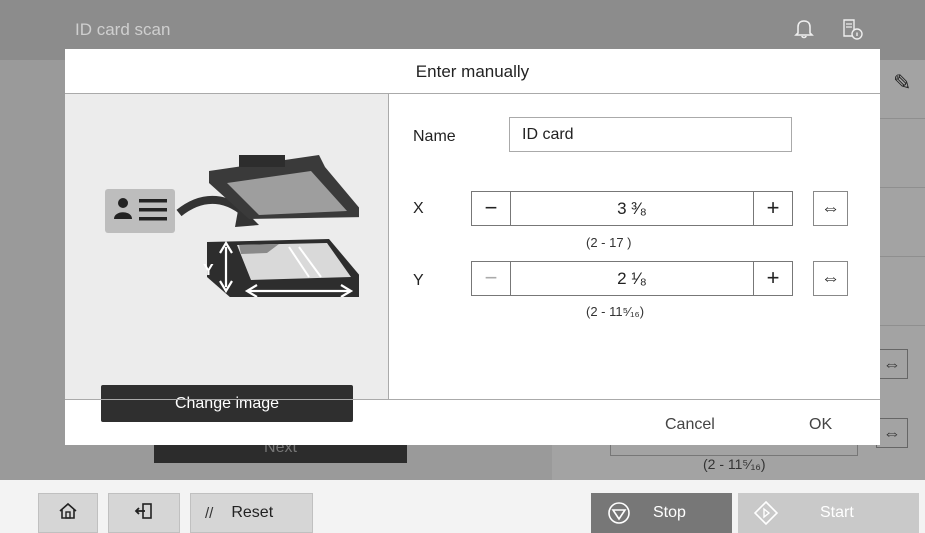 This screenshot has height=533, width=925. Describe the element at coordinates (123, 29) in the screenshot. I see `screen-title: ID card scan` at that location.